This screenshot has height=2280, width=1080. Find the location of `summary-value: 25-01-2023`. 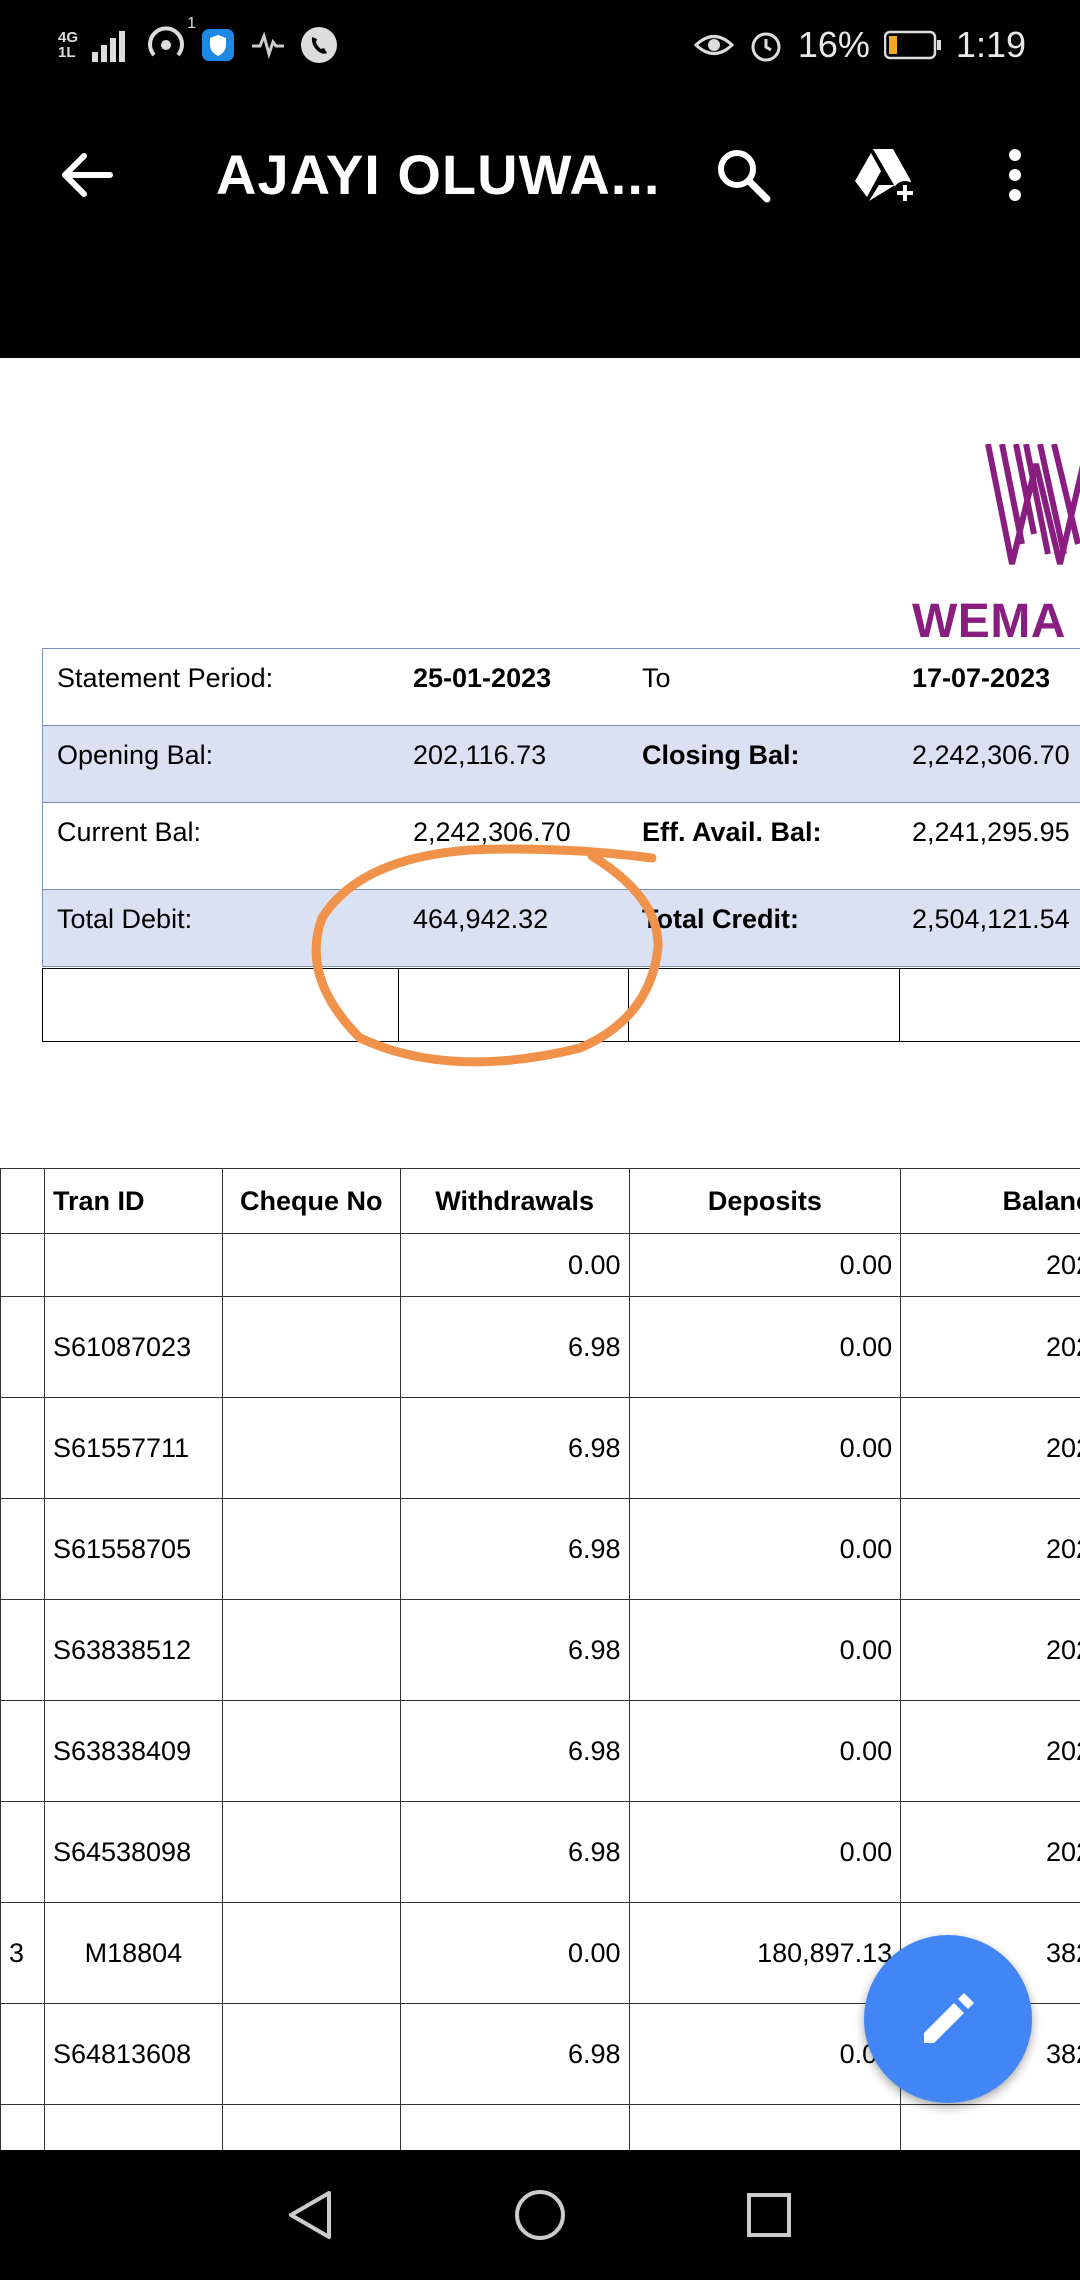

summary-value: 25-01-2023 is located at coordinates (482, 678).